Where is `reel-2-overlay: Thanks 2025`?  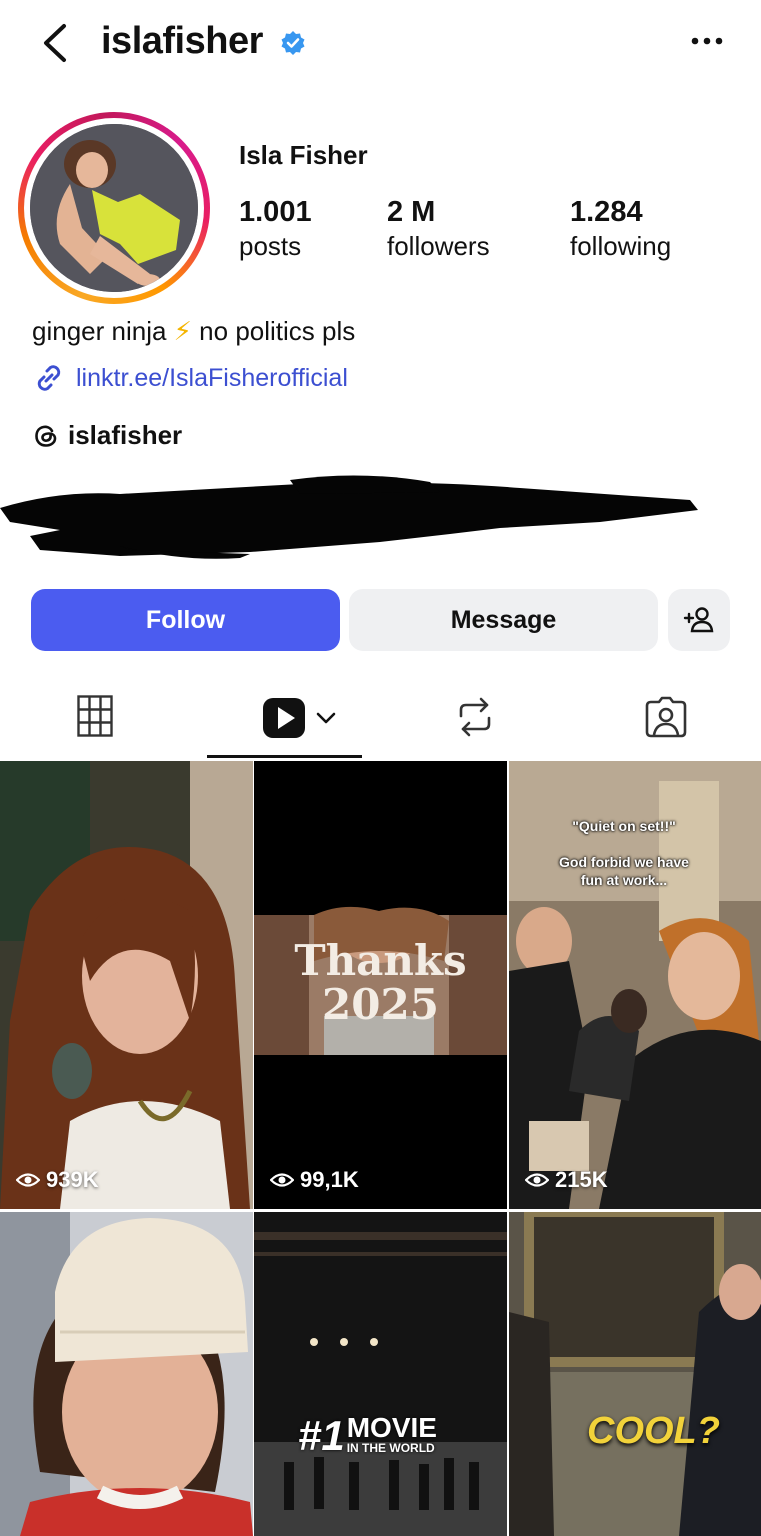
reel-2-overlay: Thanks 2025 is located at coordinates (380, 983).